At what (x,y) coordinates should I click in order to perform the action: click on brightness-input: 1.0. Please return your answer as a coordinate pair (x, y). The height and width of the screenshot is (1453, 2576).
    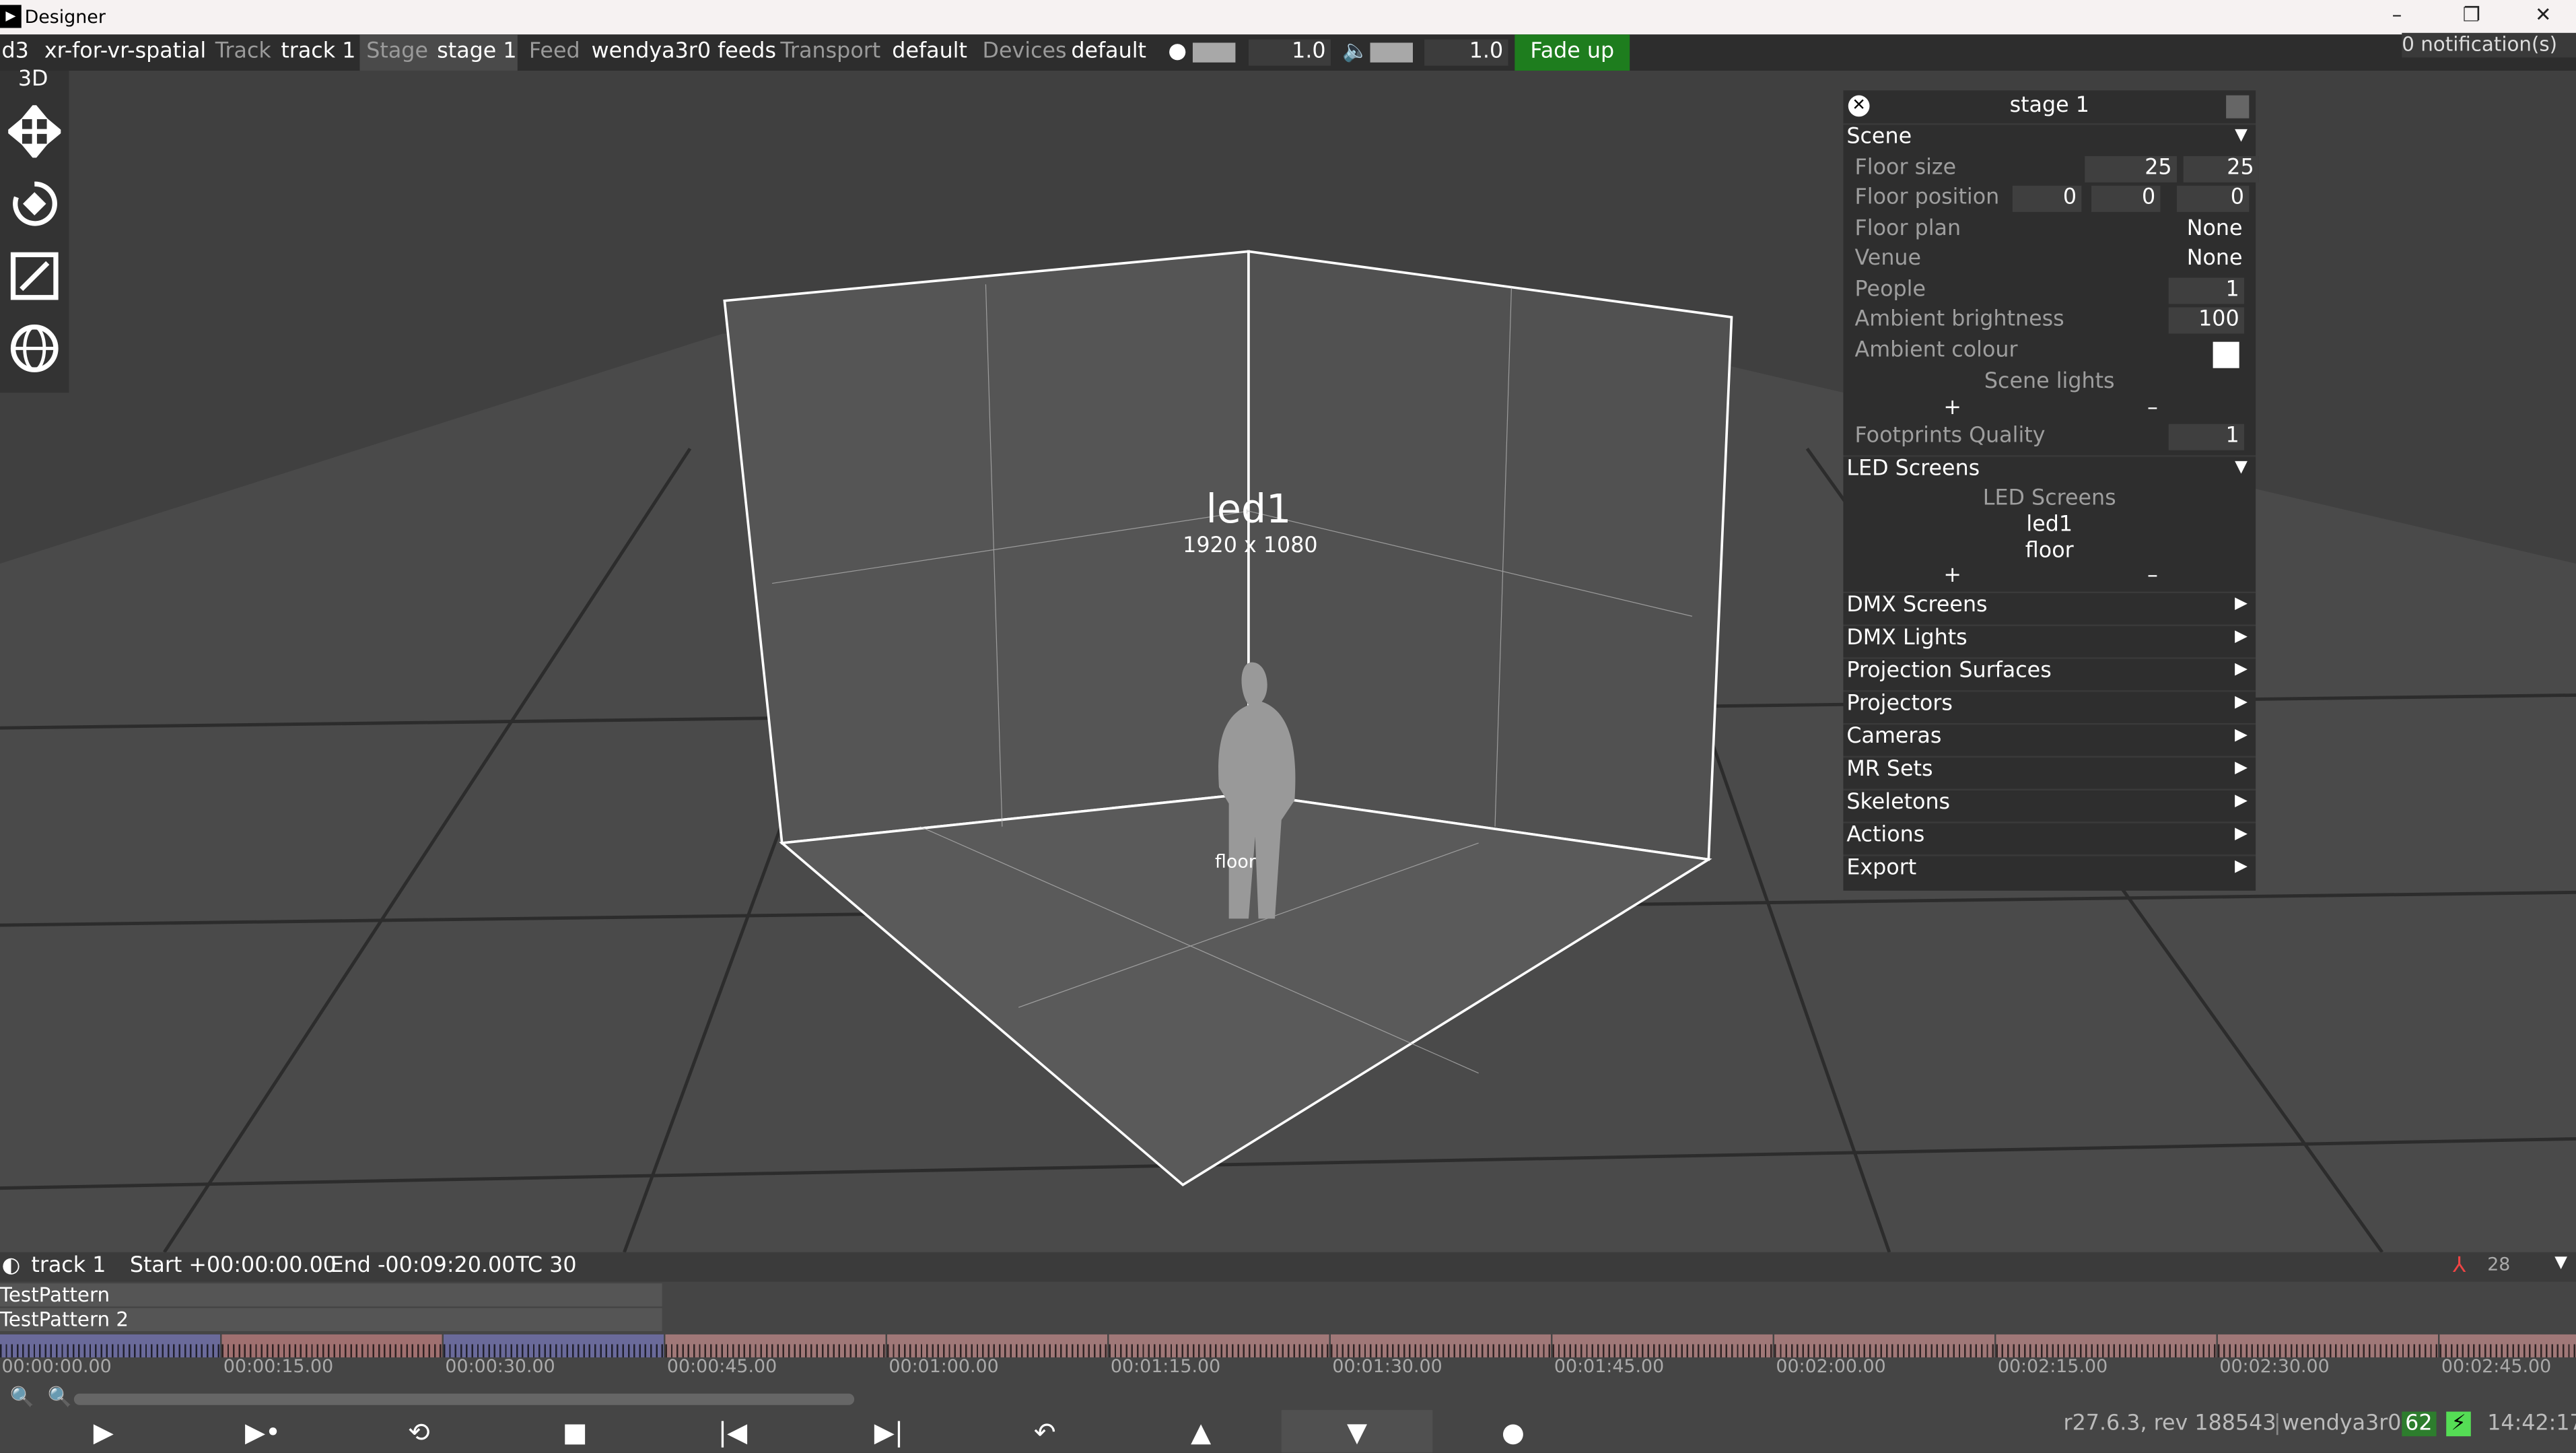
    Looking at the image, I should click on (1289, 52).